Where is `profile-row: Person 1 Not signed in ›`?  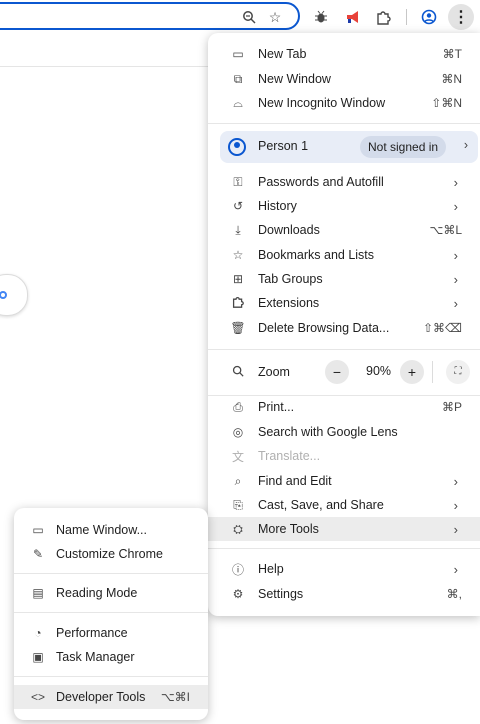 profile-row: Person 1 Not signed in › is located at coordinates (349, 147).